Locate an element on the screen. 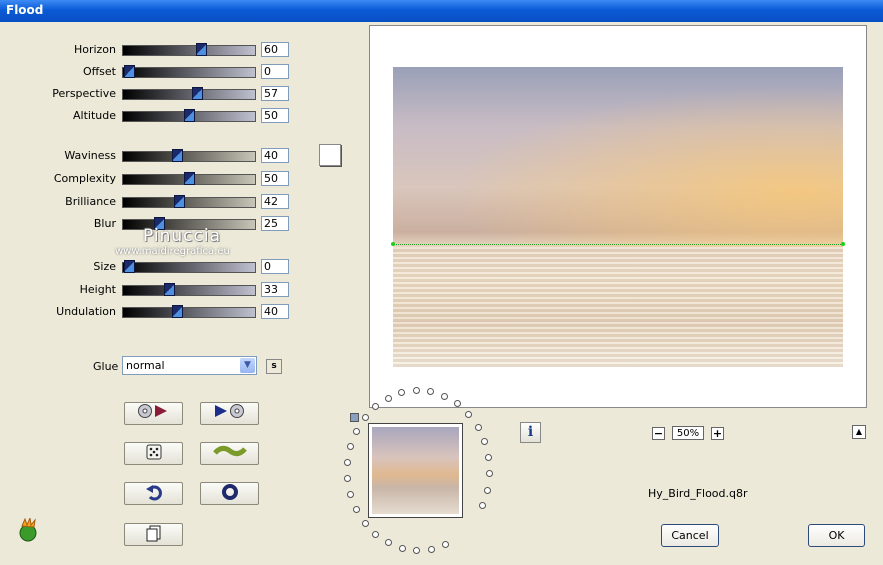 This screenshot has height=565, width=883. cancel-button: Cancel is located at coordinates (690, 535).